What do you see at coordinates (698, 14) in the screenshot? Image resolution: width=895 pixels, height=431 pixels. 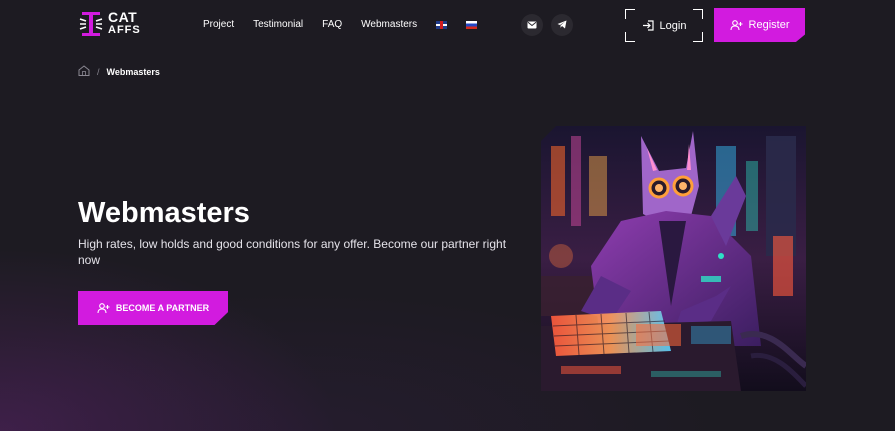 I see `login-corner-tr` at bounding box center [698, 14].